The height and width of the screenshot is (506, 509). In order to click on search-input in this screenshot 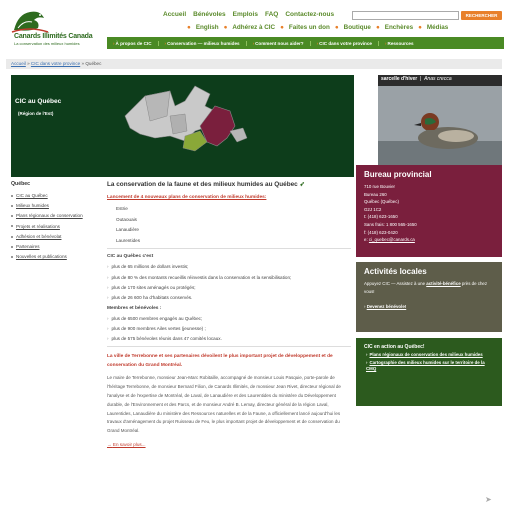, I will do `click(405, 15)`.